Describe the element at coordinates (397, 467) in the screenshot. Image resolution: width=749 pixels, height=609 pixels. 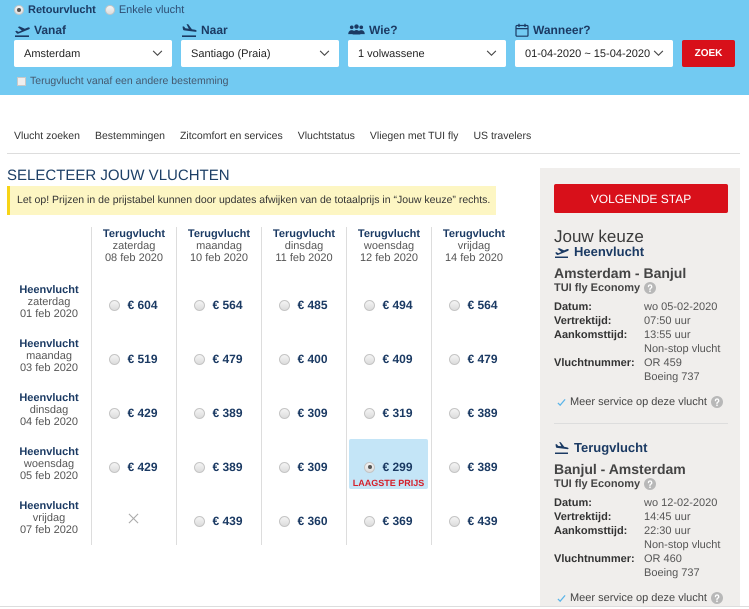
I see `price-text: € 299` at that location.